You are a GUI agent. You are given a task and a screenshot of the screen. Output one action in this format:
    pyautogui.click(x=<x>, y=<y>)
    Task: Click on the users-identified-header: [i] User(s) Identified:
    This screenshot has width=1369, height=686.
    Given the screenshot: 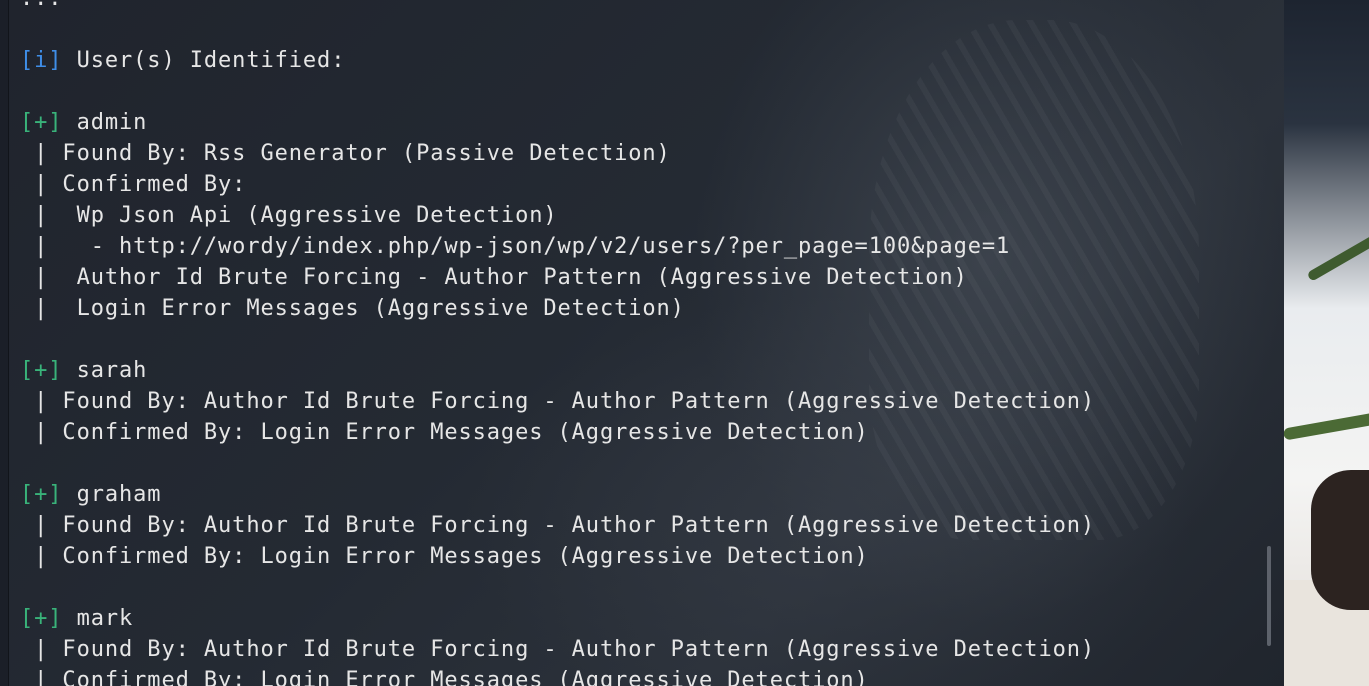 What is the action you would take?
    pyautogui.click(x=557, y=60)
    